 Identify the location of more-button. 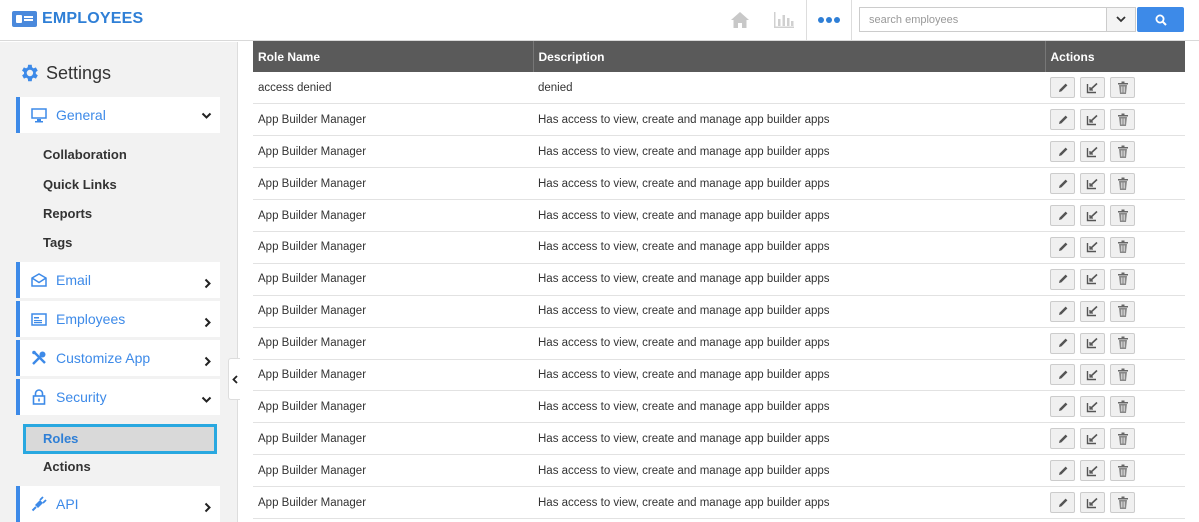
(829, 20).